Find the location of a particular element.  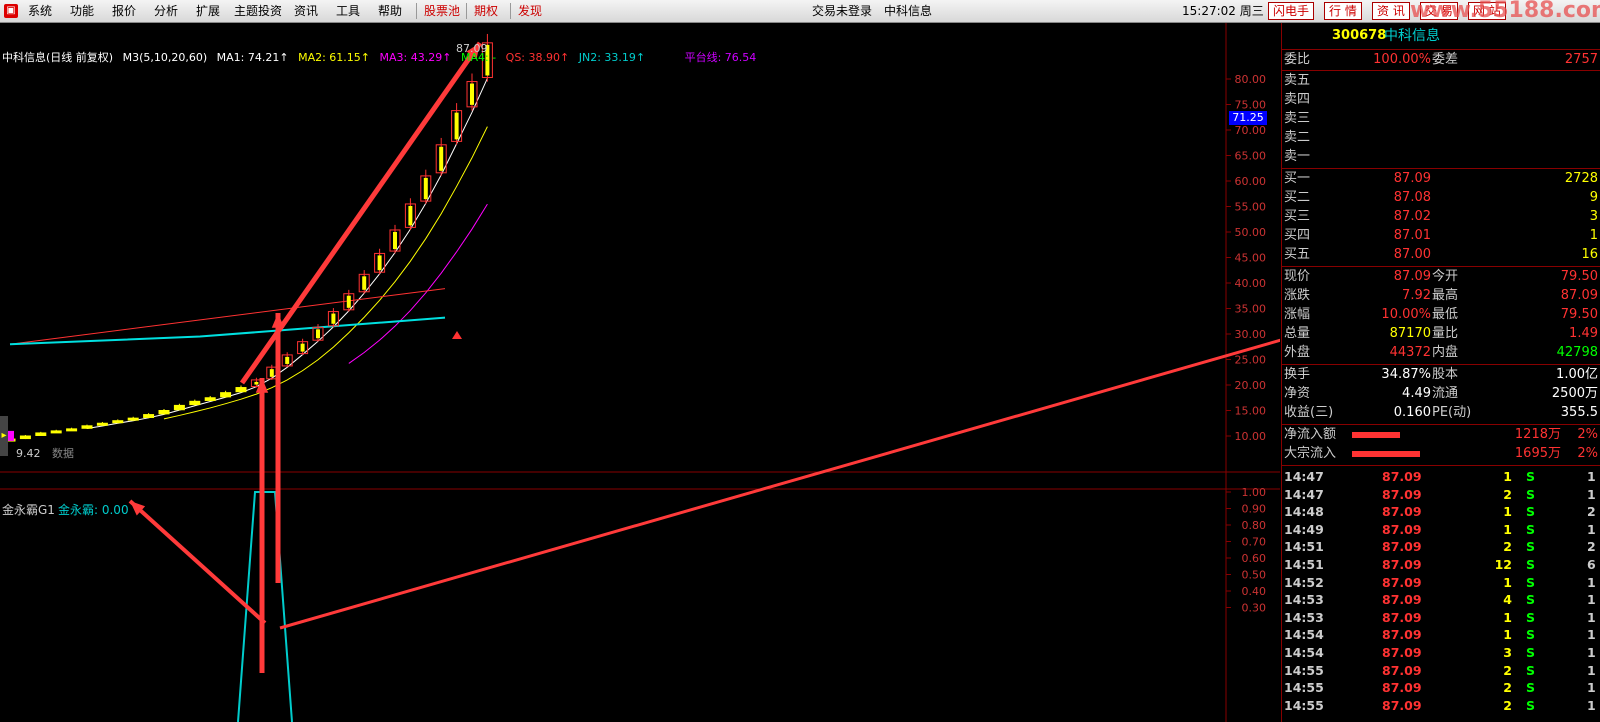

y-tick-label: 10.00 is located at coordinates (1251, 436).